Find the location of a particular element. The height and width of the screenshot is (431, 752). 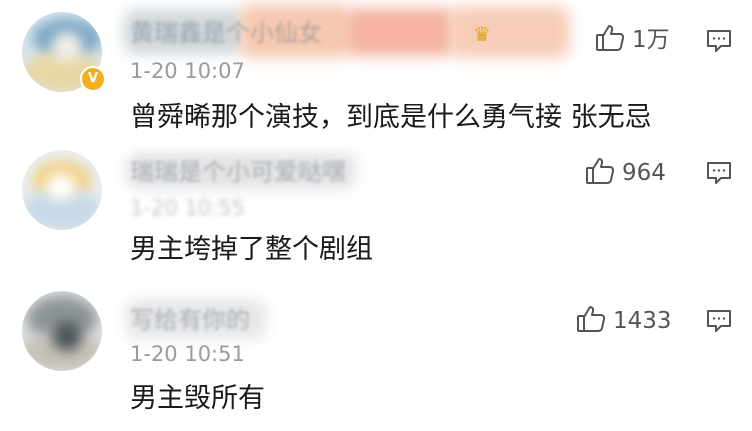

username: 黄瑞鑫是个小仙女 is located at coordinates (347, 31).